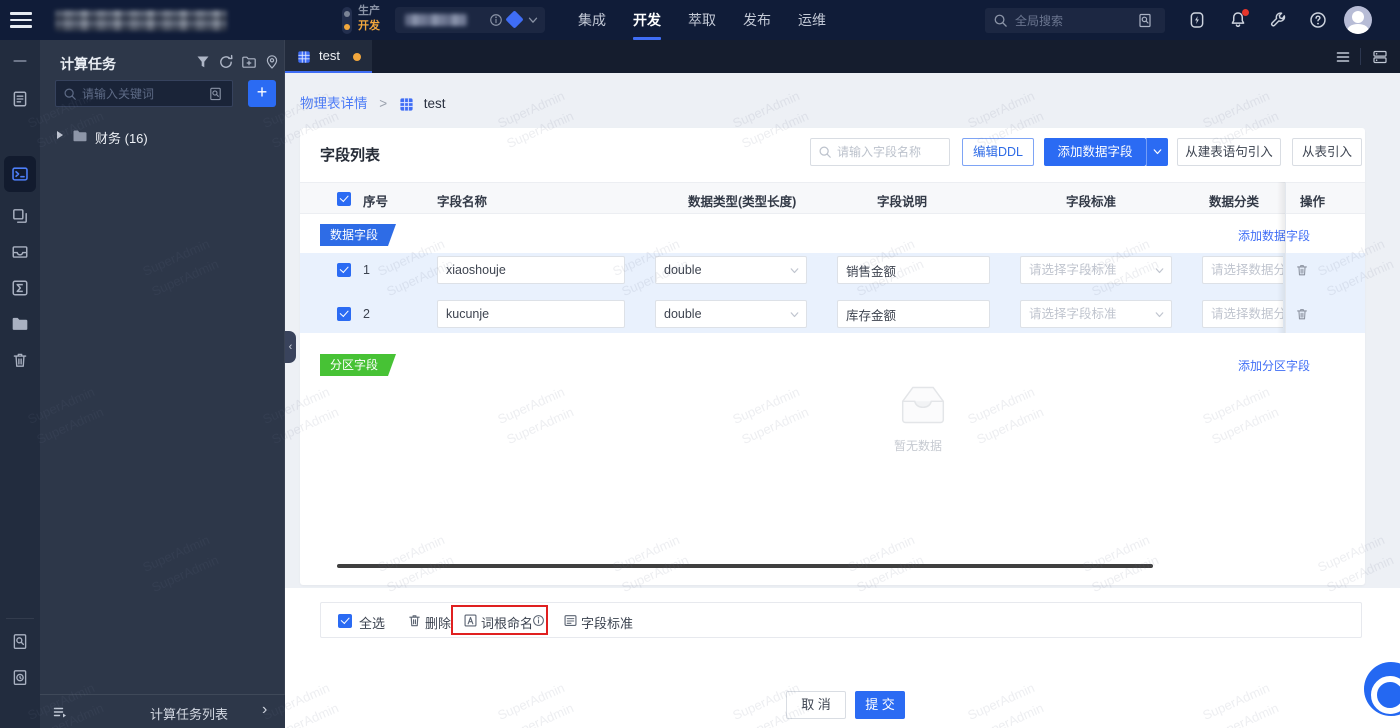  I want to click on compute-task-terminal-icon, so click(20, 174).